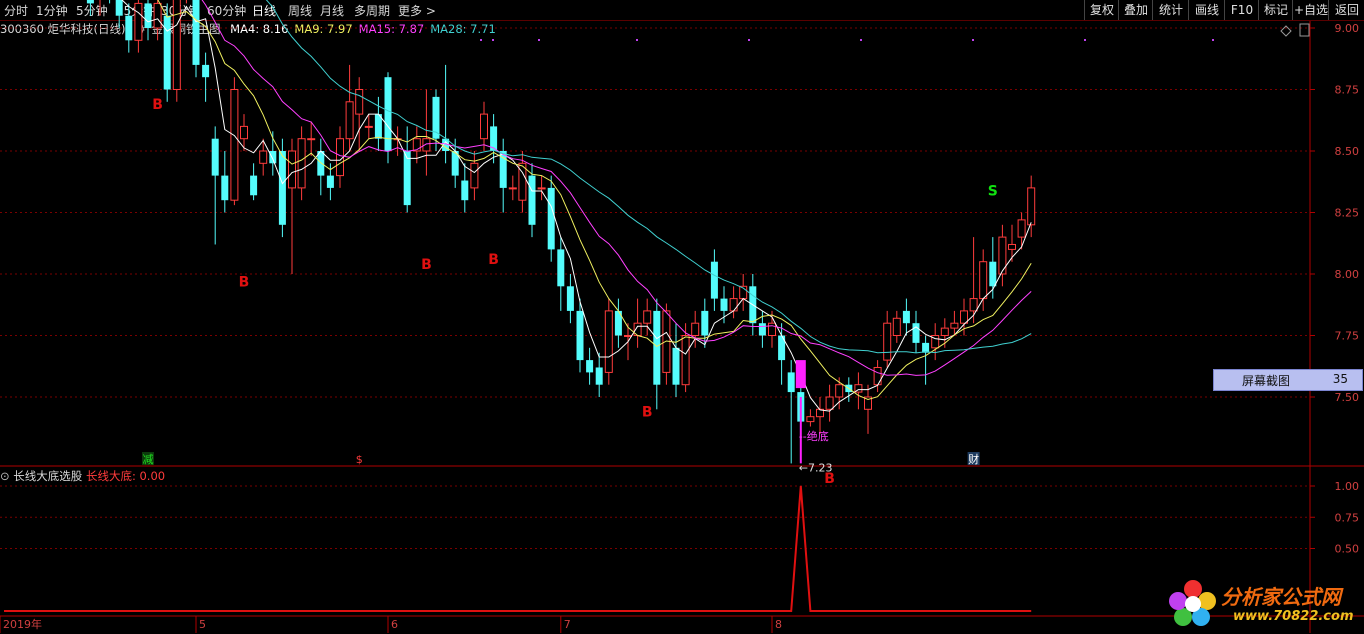 Image resolution: width=1364 pixels, height=634 pixels. I want to click on main-tick-label: 9.00, so click(1347, 28).